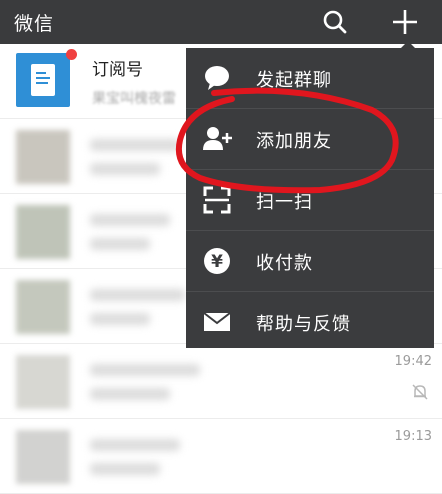 The image size is (442, 494). I want to click on chat-time: 19:13, so click(413, 436).